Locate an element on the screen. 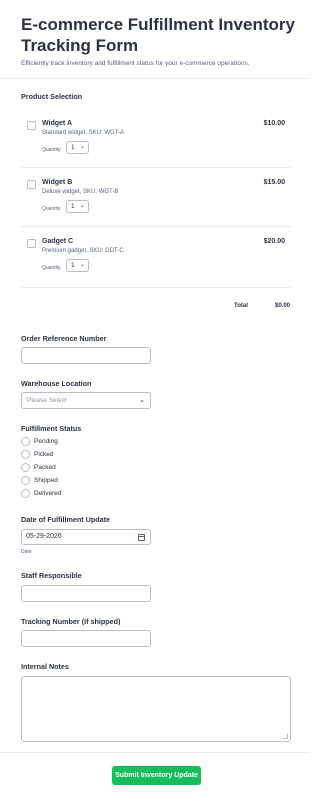  product-description: Deluxe widget, SKU: WGT-B is located at coordinates (80, 192).